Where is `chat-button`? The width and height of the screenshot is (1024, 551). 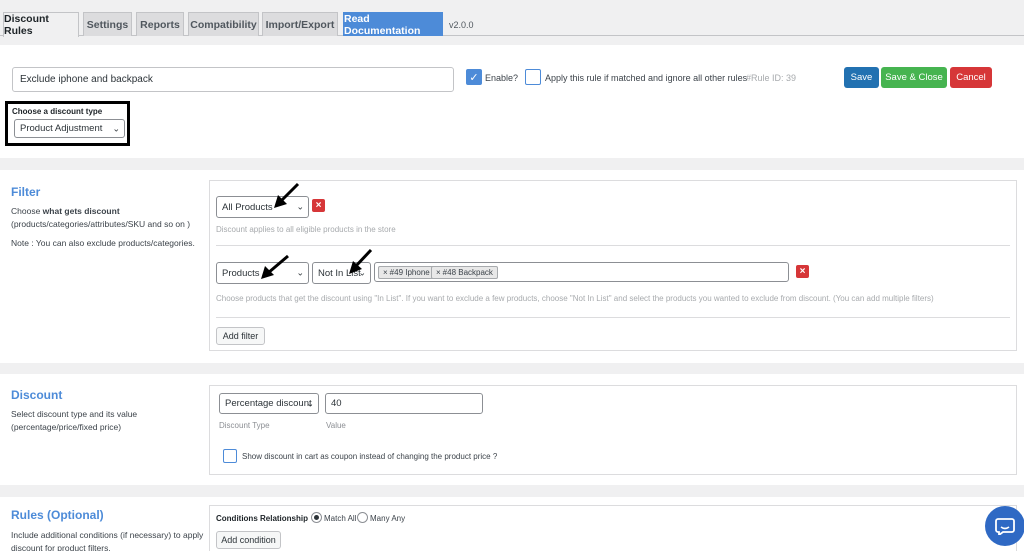
chat-button is located at coordinates (1004, 526).